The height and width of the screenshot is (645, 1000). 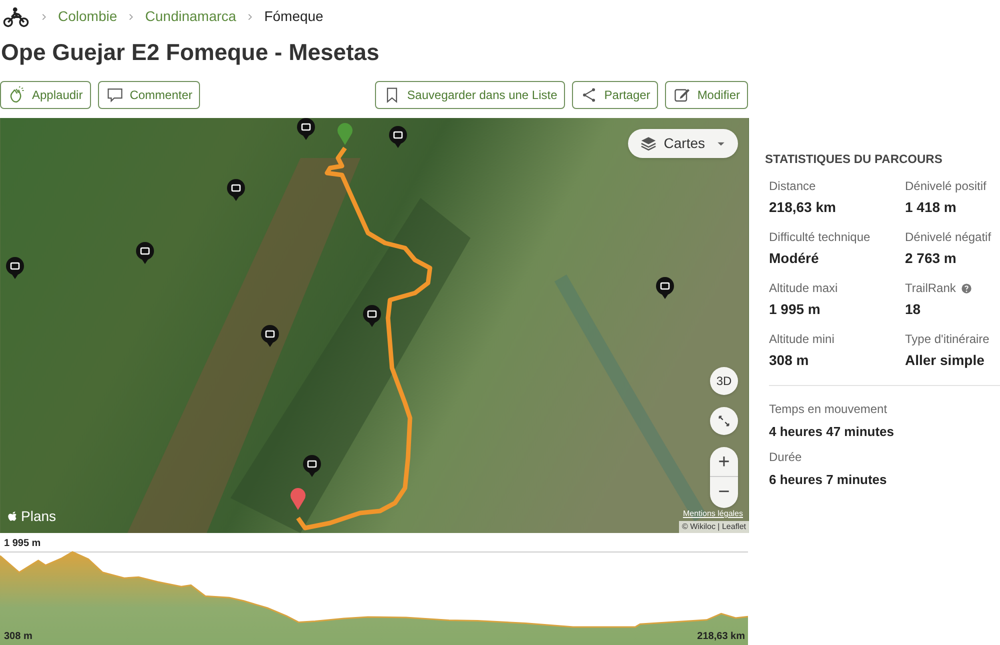 I want to click on stat-label: Temps en mouvement, so click(x=828, y=409).